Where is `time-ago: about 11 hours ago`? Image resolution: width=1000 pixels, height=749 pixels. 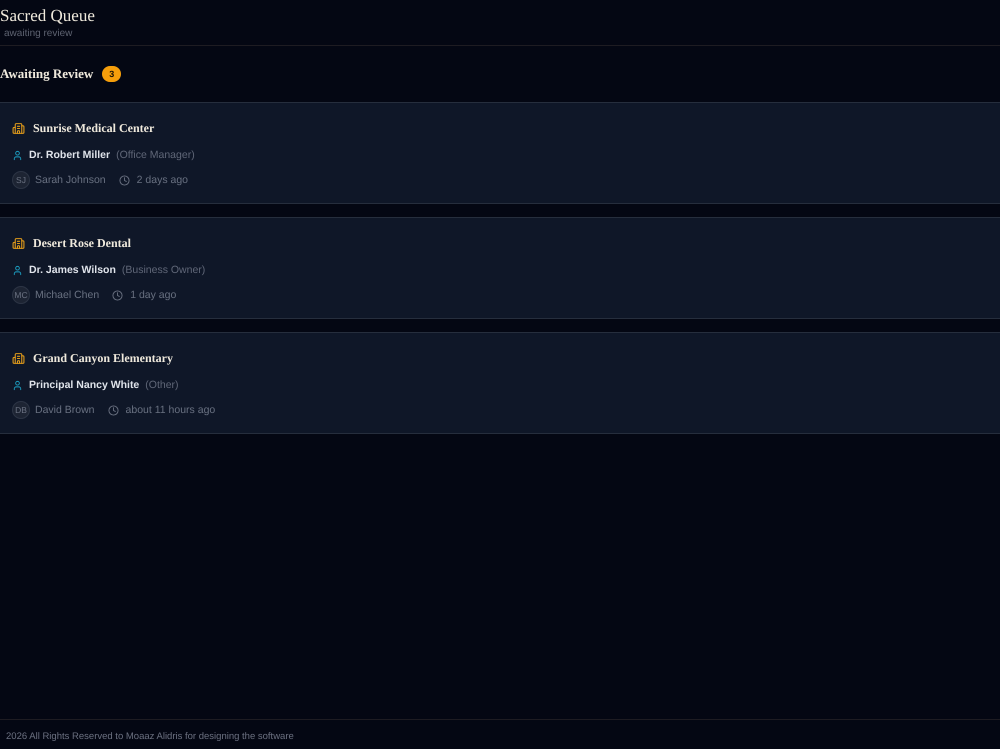 time-ago: about 11 hours ago is located at coordinates (171, 410).